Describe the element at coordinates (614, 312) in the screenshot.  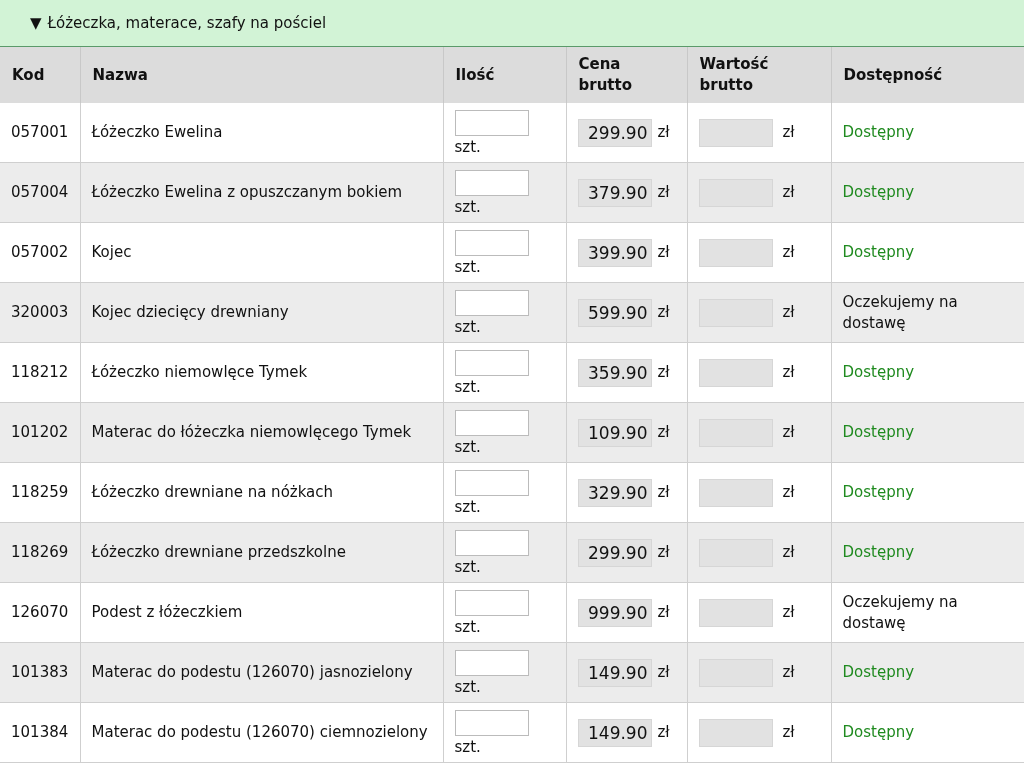
I see `price-field: 599.90` at that location.